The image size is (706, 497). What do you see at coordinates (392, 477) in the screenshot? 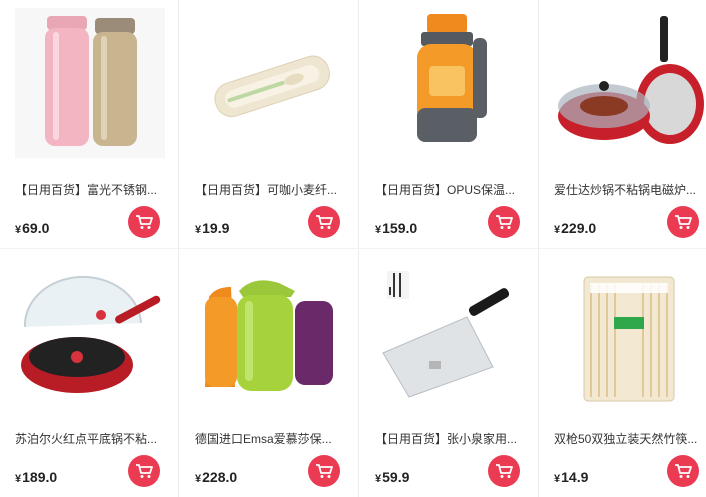
I see `product-price: ¥59.9` at bounding box center [392, 477].